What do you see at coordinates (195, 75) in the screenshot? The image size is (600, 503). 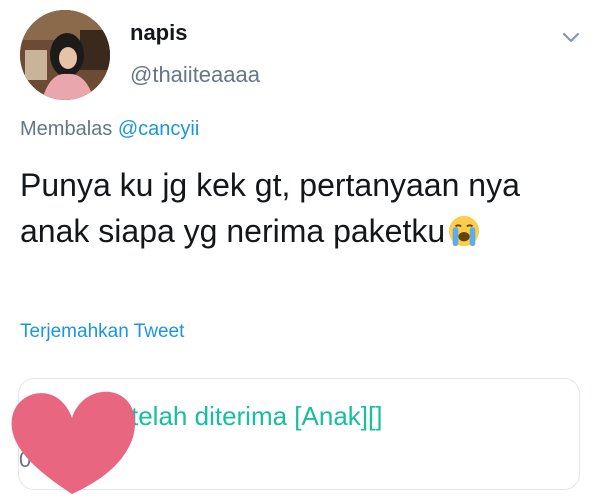 I see `user-handle: @thaiiteaaaa` at bounding box center [195, 75].